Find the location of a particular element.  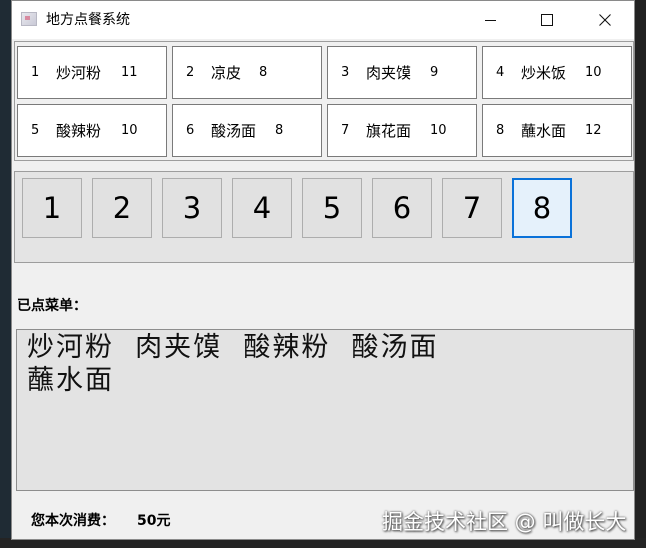

dish-number: 1 is located at coordinates (35, 72).